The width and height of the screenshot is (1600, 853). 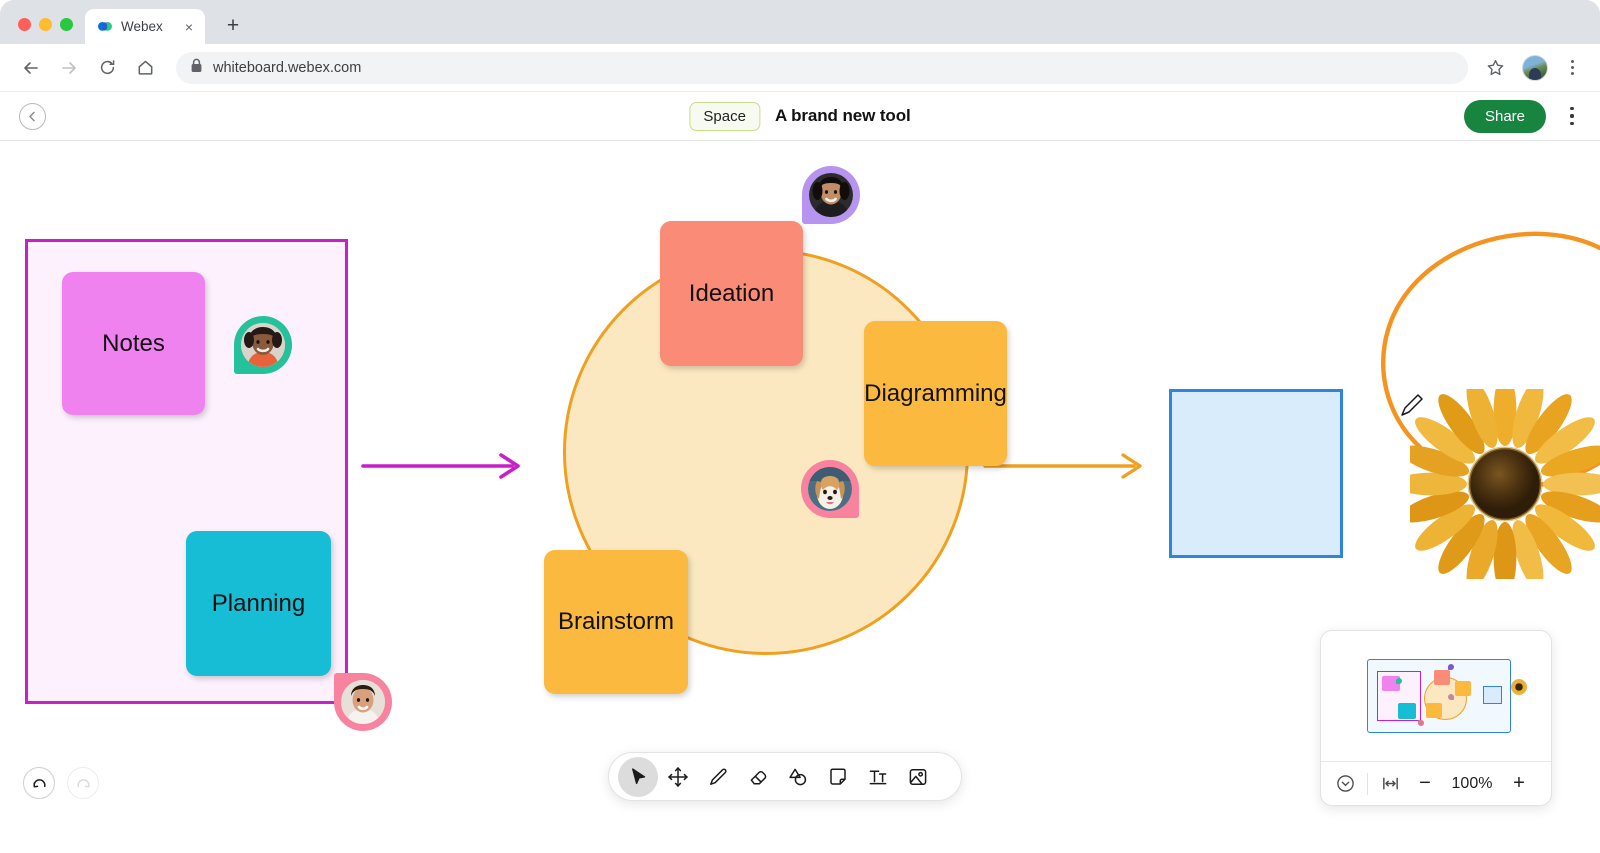 What do you see at coordinates (1436, 697) in the screenshot?
I see `minimap-preview` at bounding box center [1436, 697].